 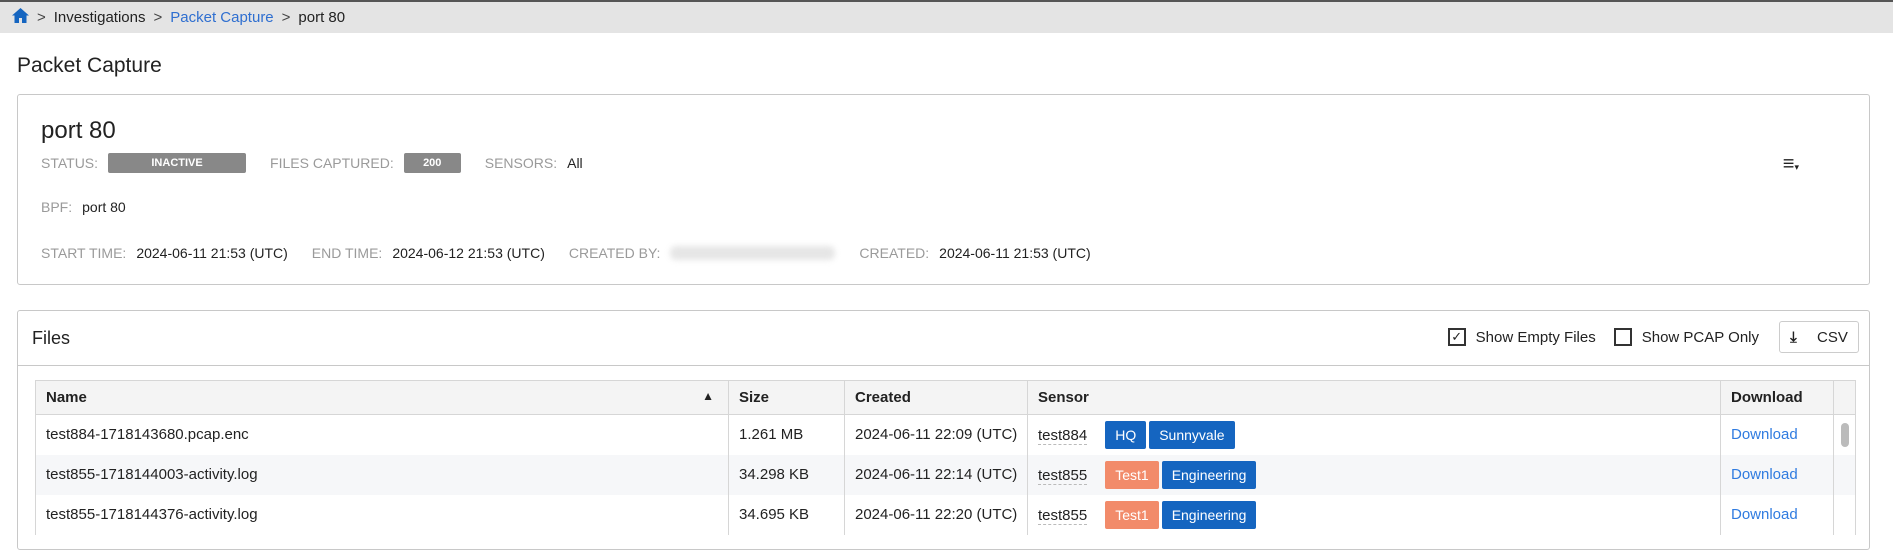 I want to click on start-time-label: START TIME:, so click(x=84, y=253).